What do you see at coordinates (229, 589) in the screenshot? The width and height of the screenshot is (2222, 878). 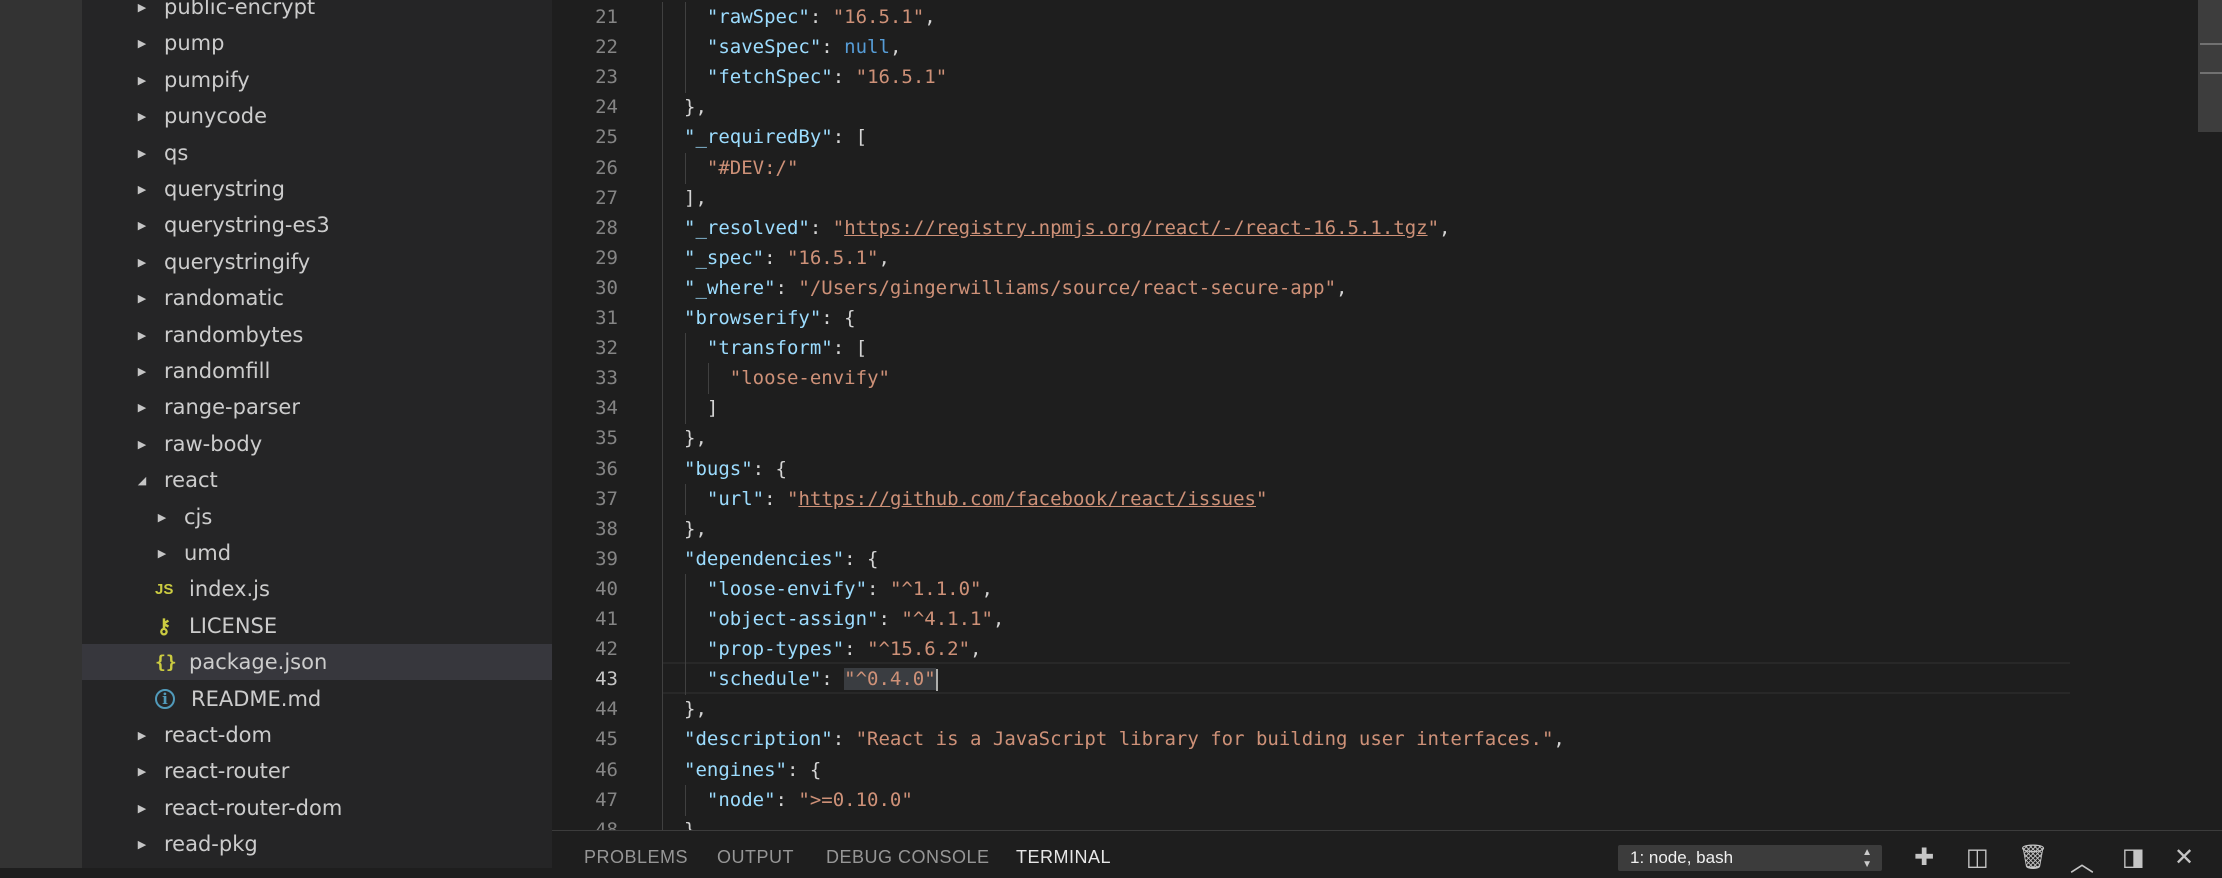 I see `tree-item-label: index.js` at bounding box center [229, 589].